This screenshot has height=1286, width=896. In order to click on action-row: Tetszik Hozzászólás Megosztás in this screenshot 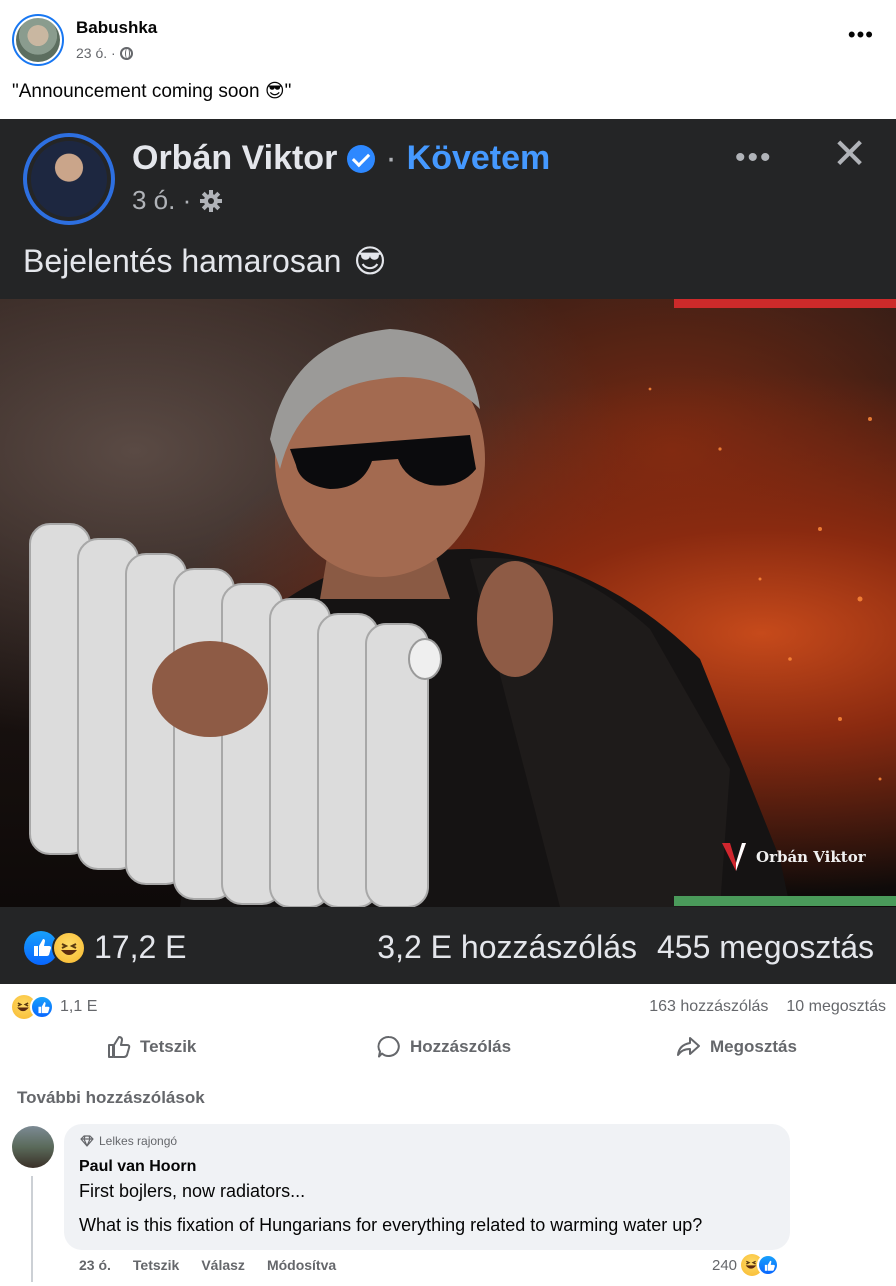, I will do `click(448, 1050)`.